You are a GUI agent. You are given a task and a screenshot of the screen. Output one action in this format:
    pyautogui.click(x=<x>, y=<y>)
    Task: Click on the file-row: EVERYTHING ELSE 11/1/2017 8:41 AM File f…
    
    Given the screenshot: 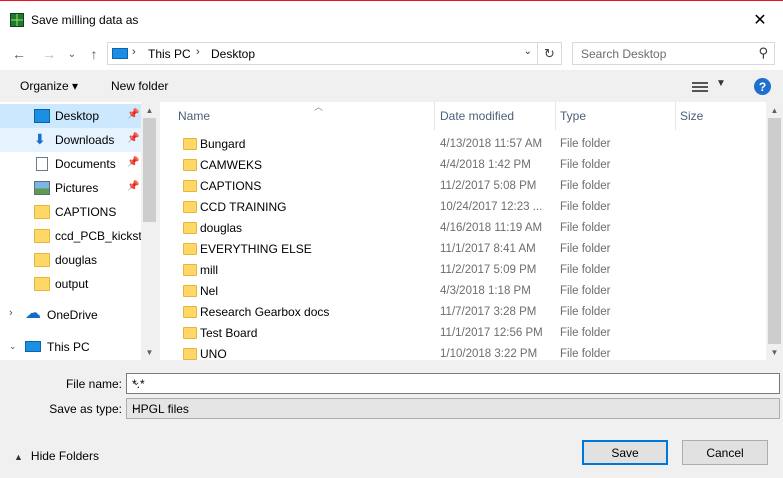 What is the action you would take?
    pyautogui.click(x=463, y=249)
    